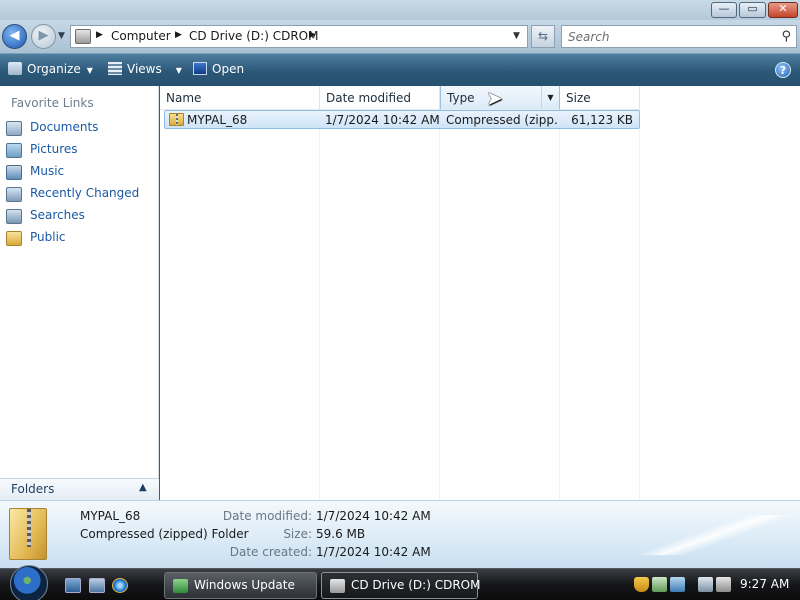 This screenshot has height=600, width=800. I want to click on sidebar-item-label: Pictures, so click(54, 149).